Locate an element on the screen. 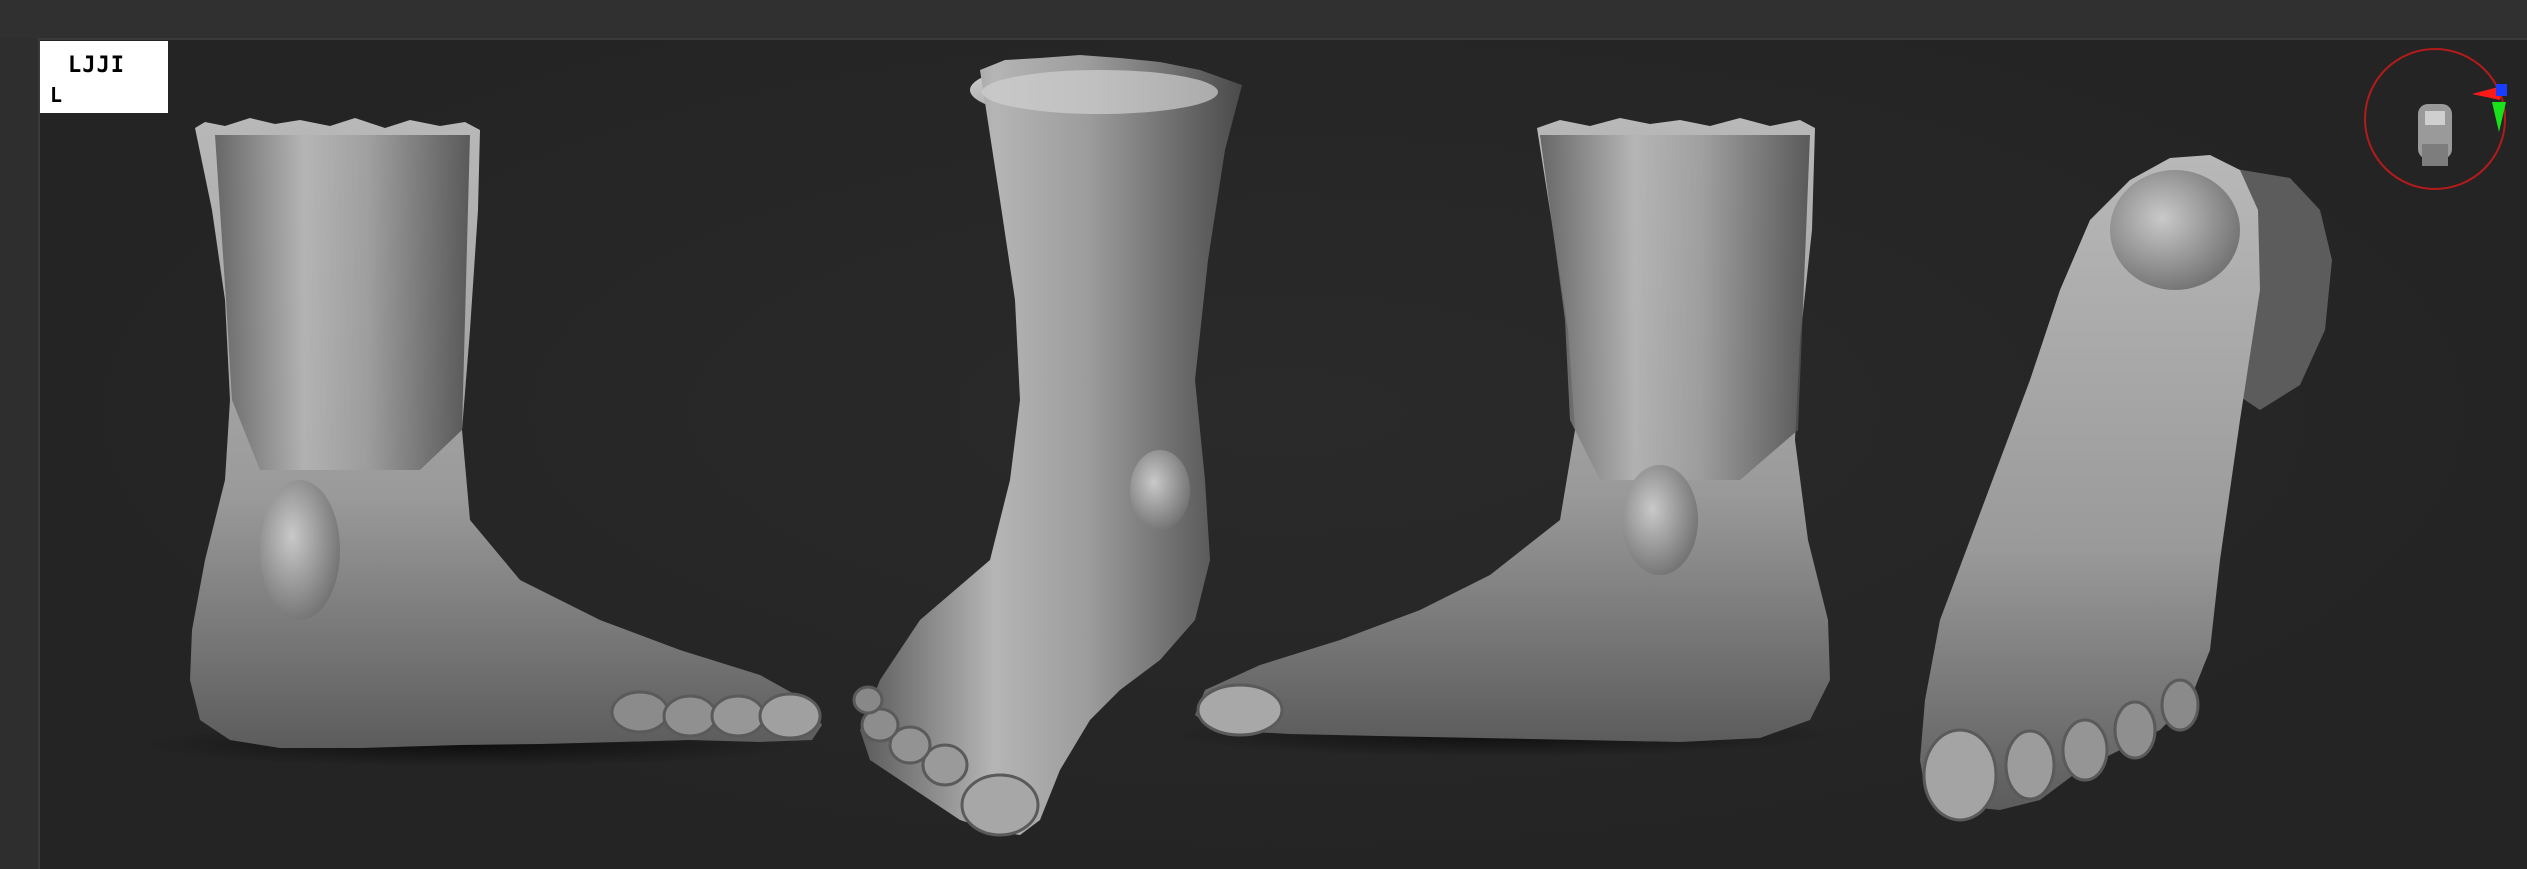 The height and width of the screenshot is (869, 2527). foot-three-quarter-front-view is located at coordinates (1047, 446).